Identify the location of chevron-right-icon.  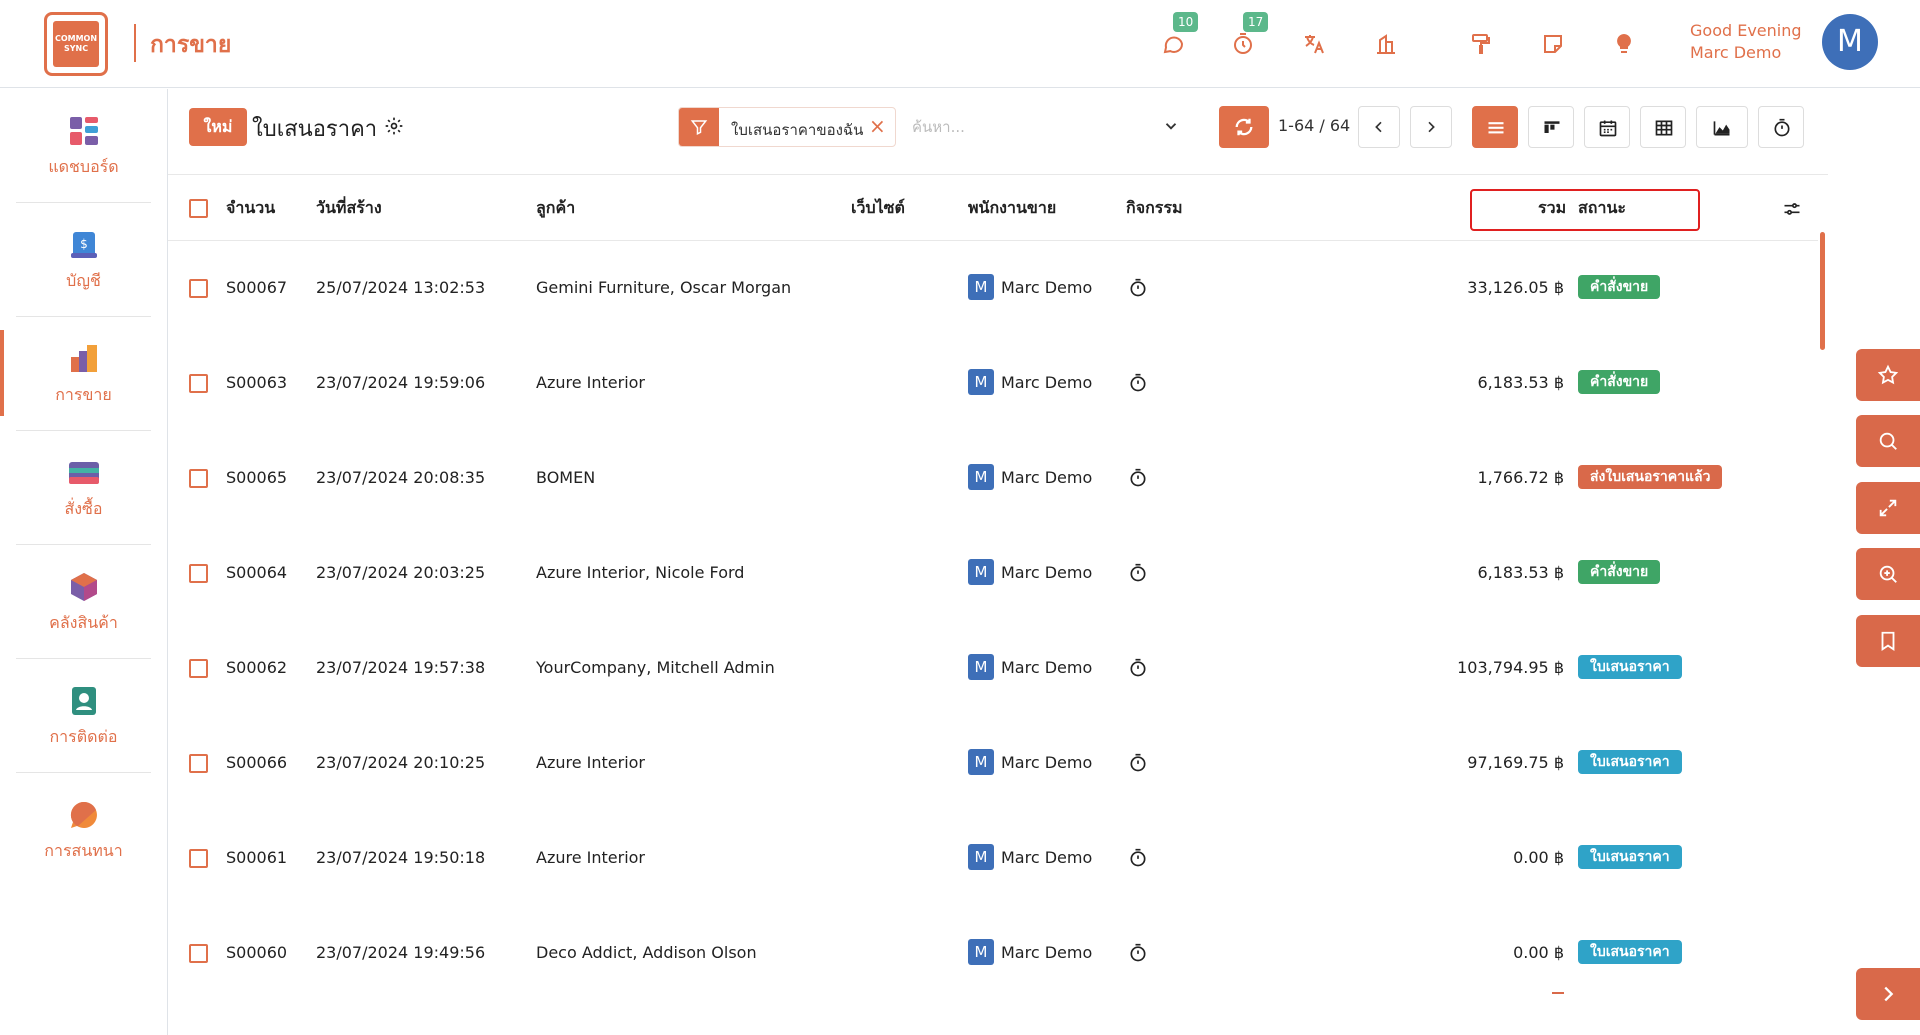
(1889, 994).